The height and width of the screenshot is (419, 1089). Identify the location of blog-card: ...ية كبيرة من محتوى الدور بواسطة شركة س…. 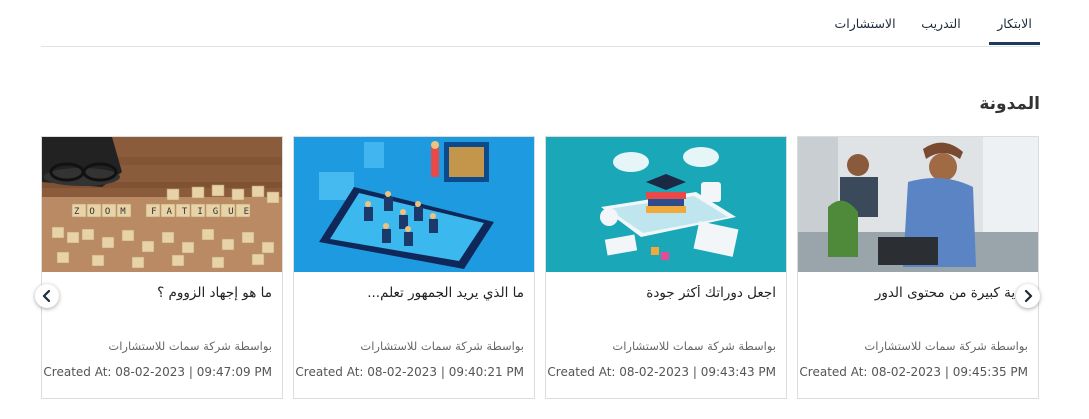
(918, 267).